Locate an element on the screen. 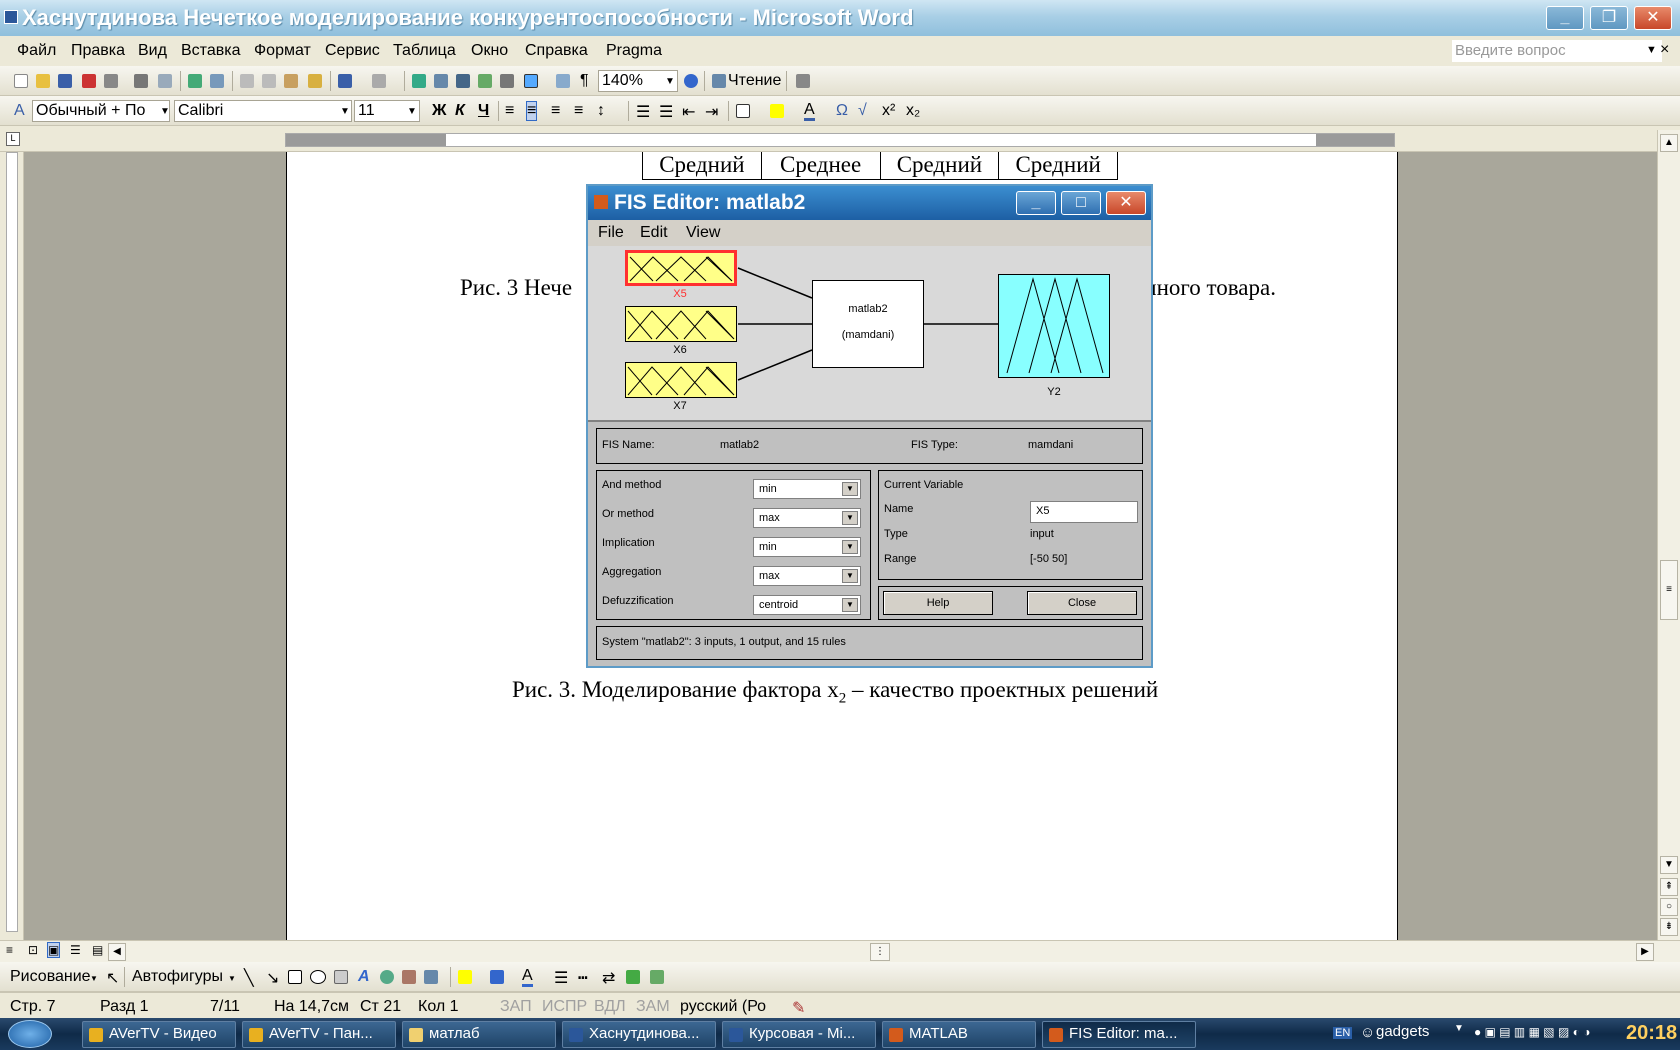  scroll-thumb: ≡ is located at coordinates (1669, 590).